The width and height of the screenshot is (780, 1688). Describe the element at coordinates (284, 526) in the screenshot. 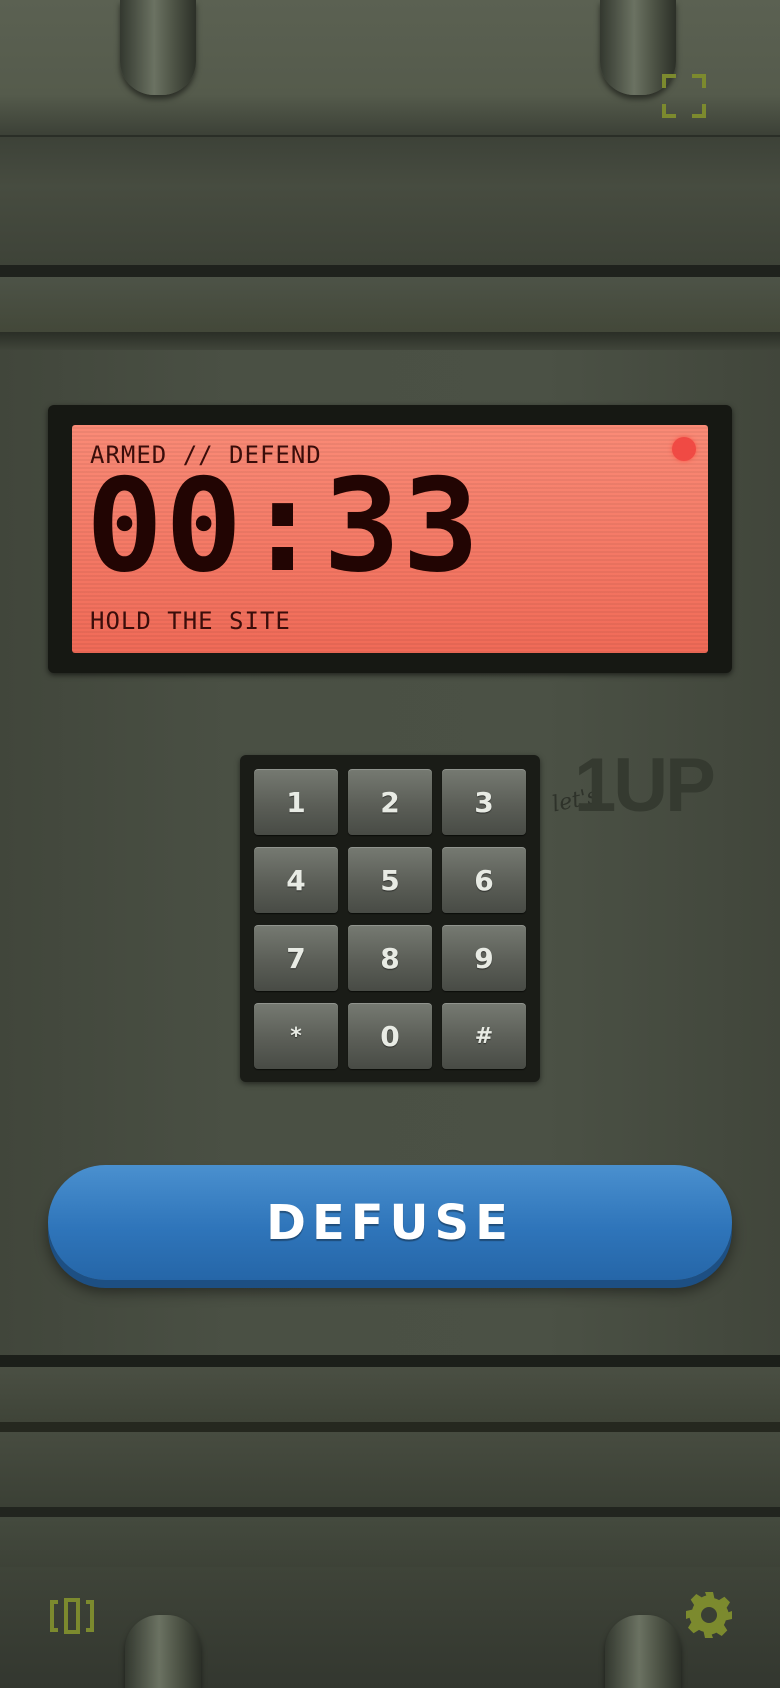

I see `countdown-timer: 00:33` at that location.